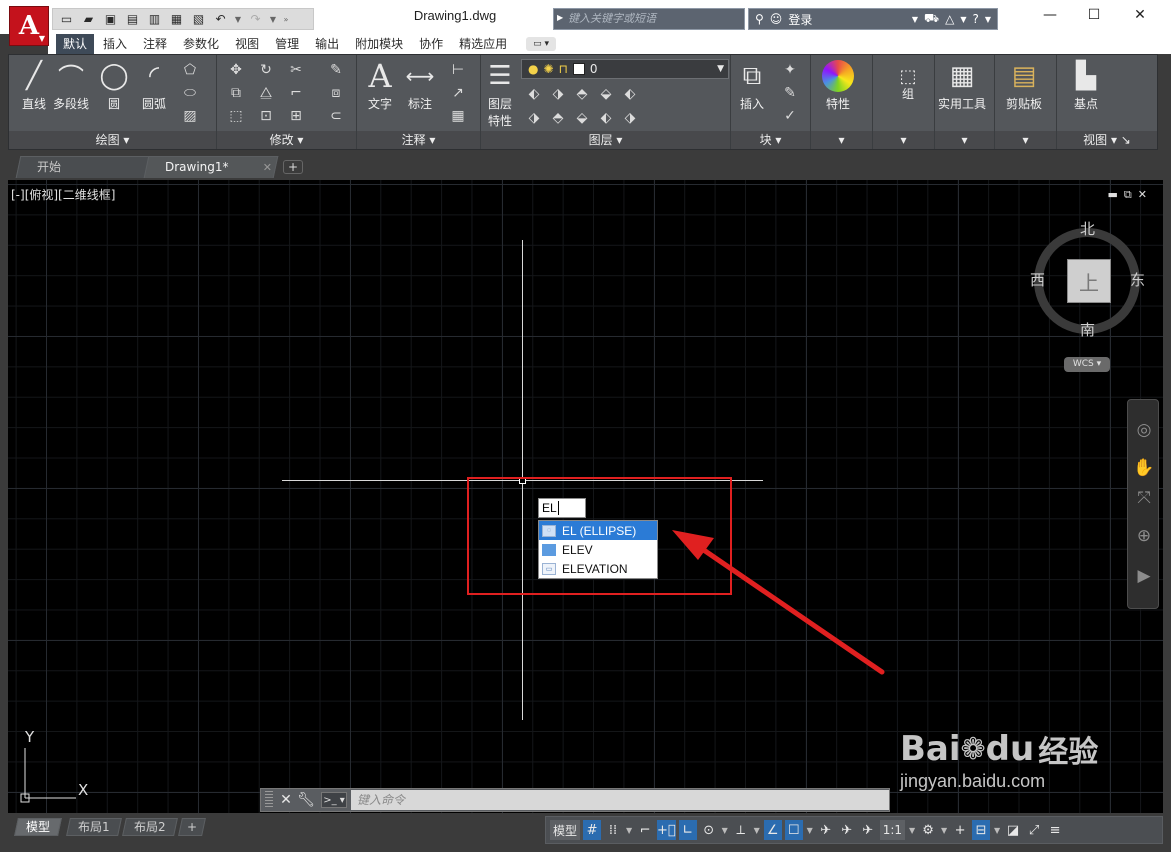 Image resolution: width=1171 pixels, height=852 pixels. What do you see at coordinates (296, 116) in the screenshot?
I see `array-icon: ⊞` at bounding box center [296, 116].